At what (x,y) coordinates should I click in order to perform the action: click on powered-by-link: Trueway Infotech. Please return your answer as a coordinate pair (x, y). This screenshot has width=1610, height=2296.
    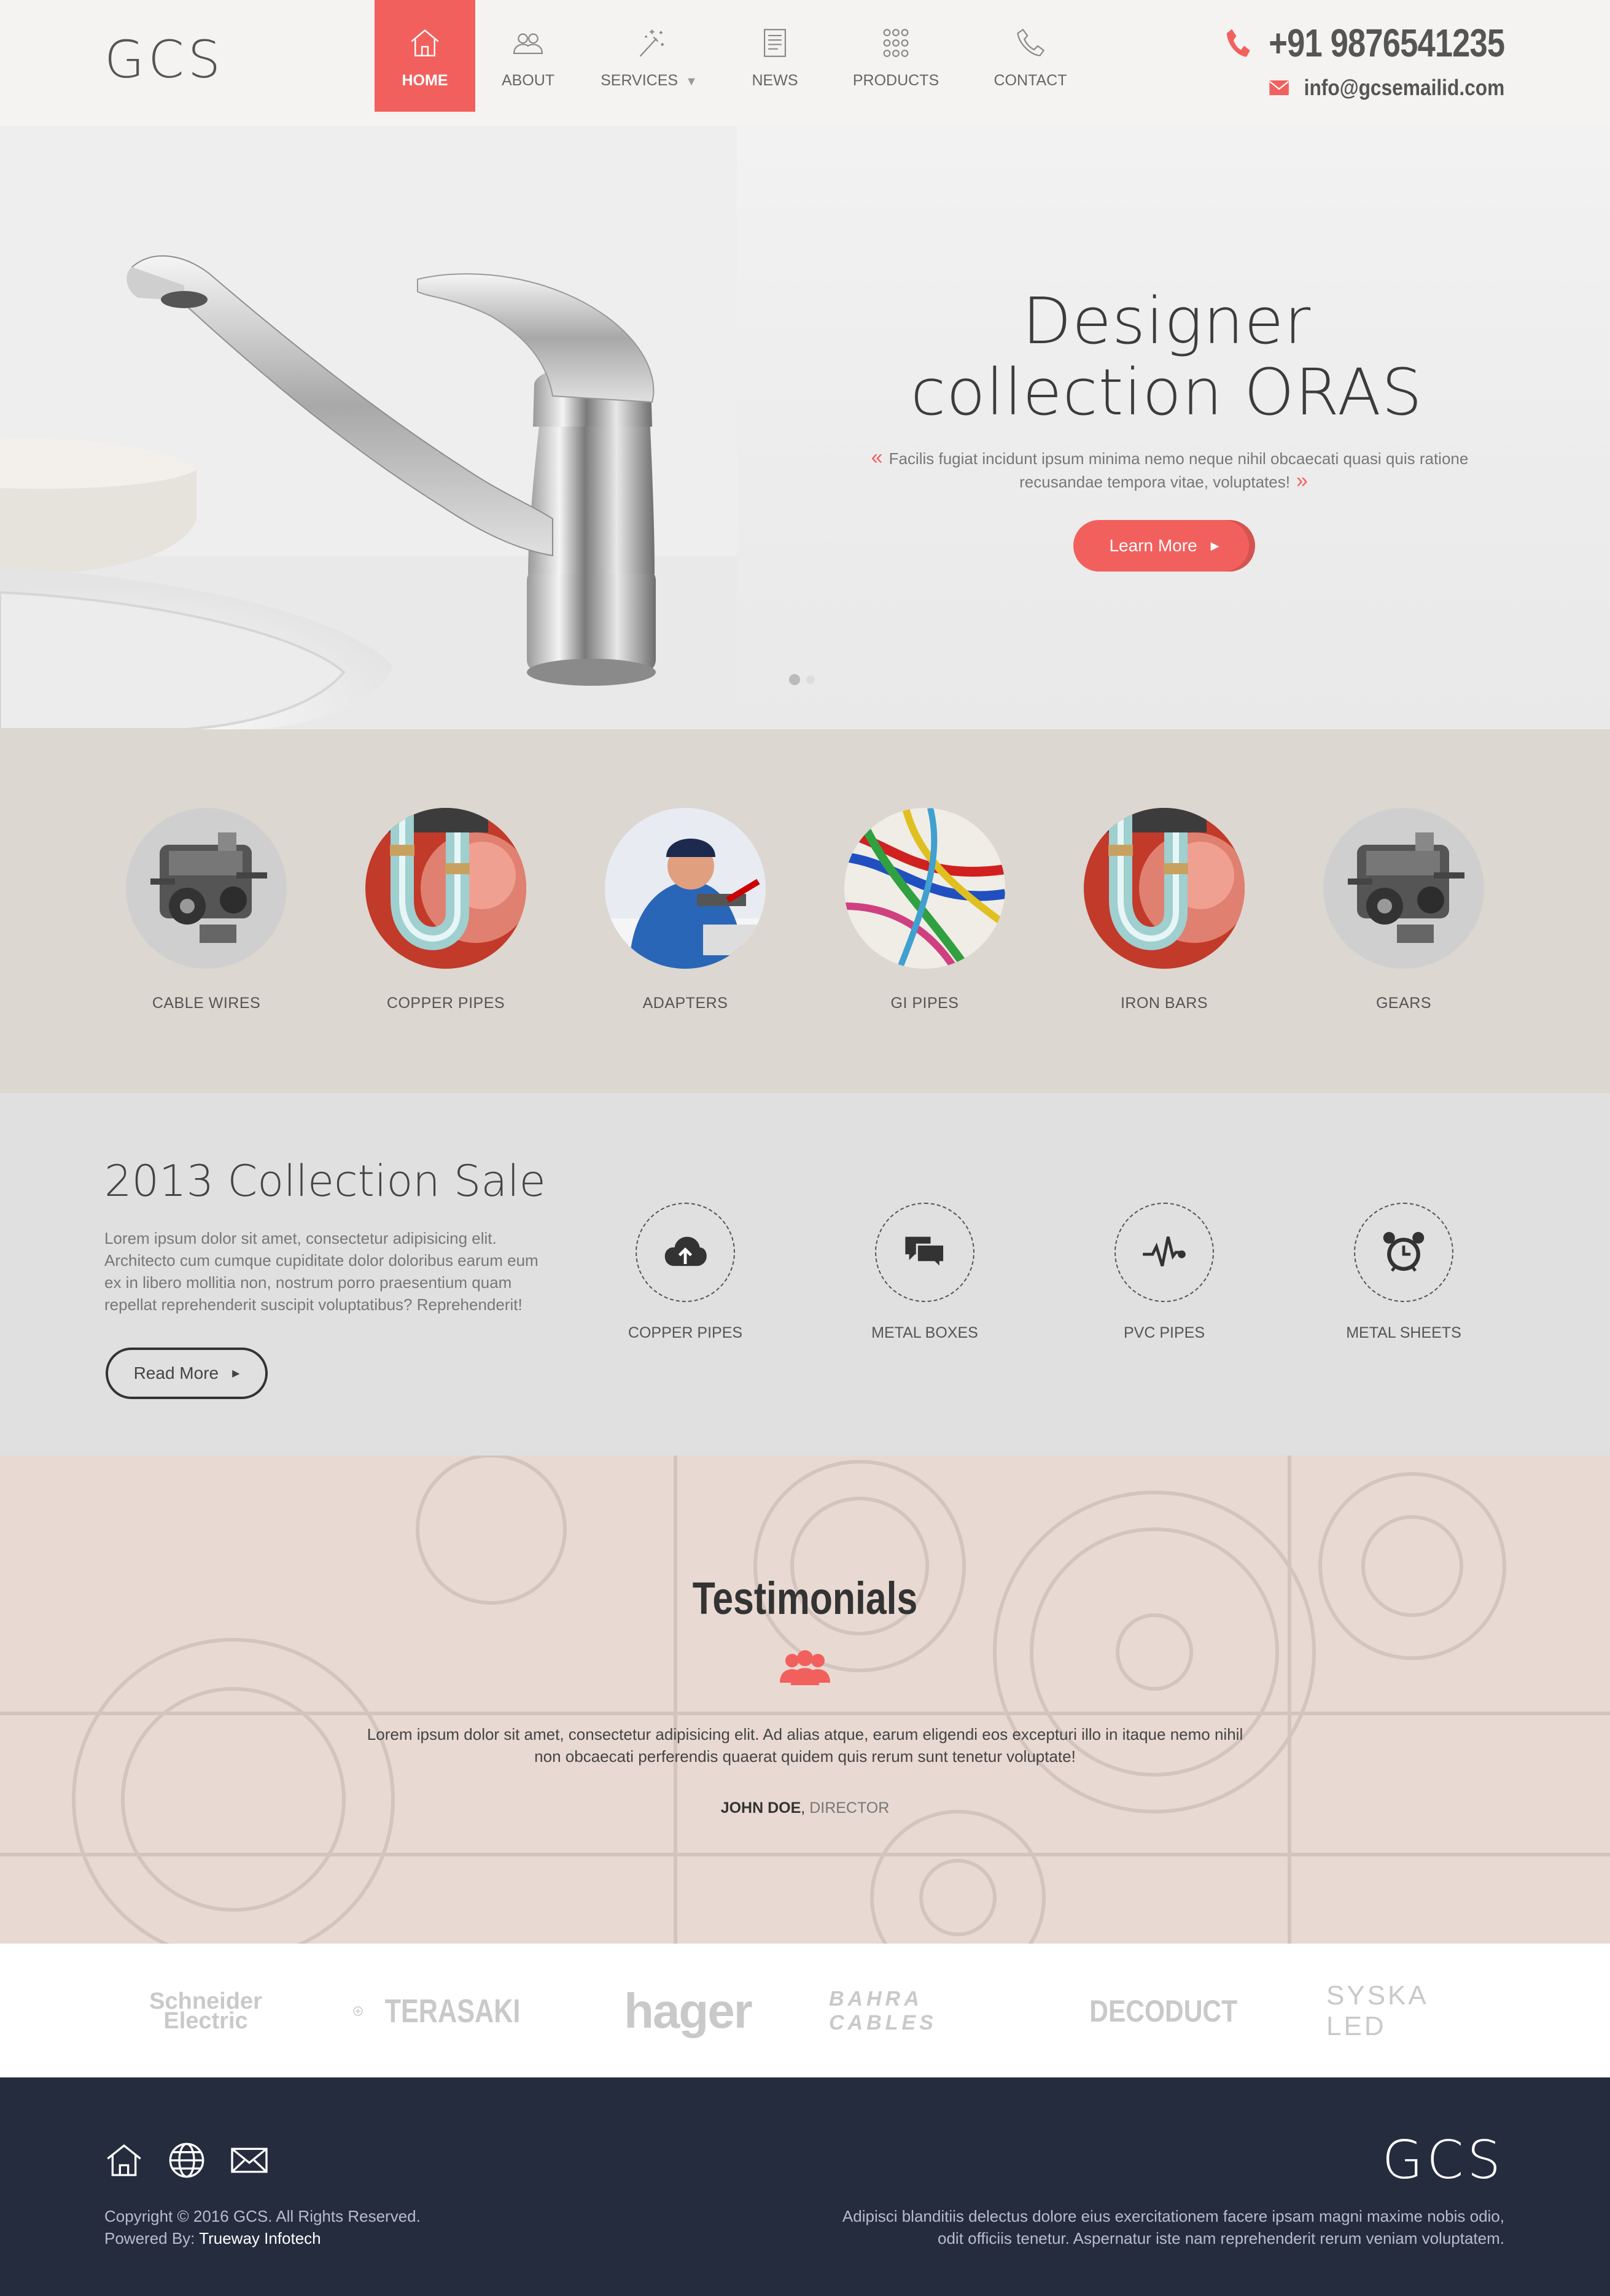
    Looking at the image, I should click on (260, 2238).